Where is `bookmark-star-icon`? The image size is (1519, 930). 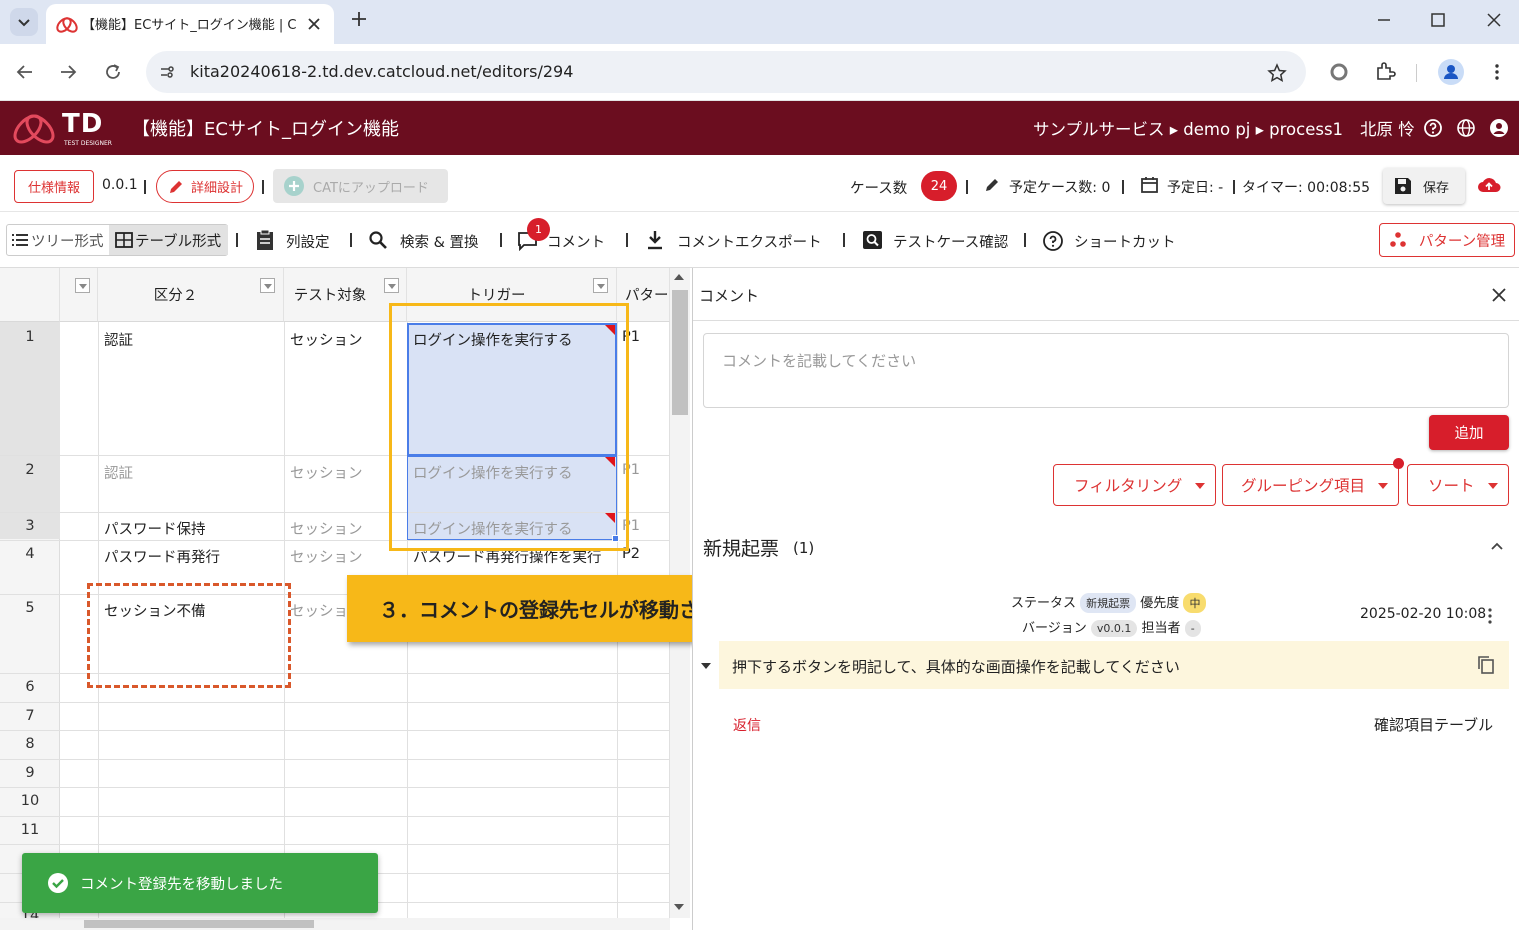 bookmark-star-icon is located at coordinates (1277, 73).